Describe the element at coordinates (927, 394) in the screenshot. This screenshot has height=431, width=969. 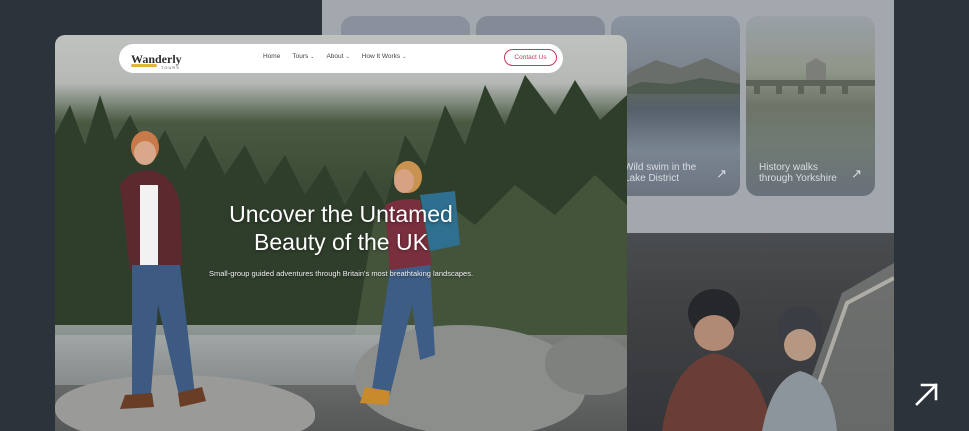
I see `arrow-up-right-icon` at that location.